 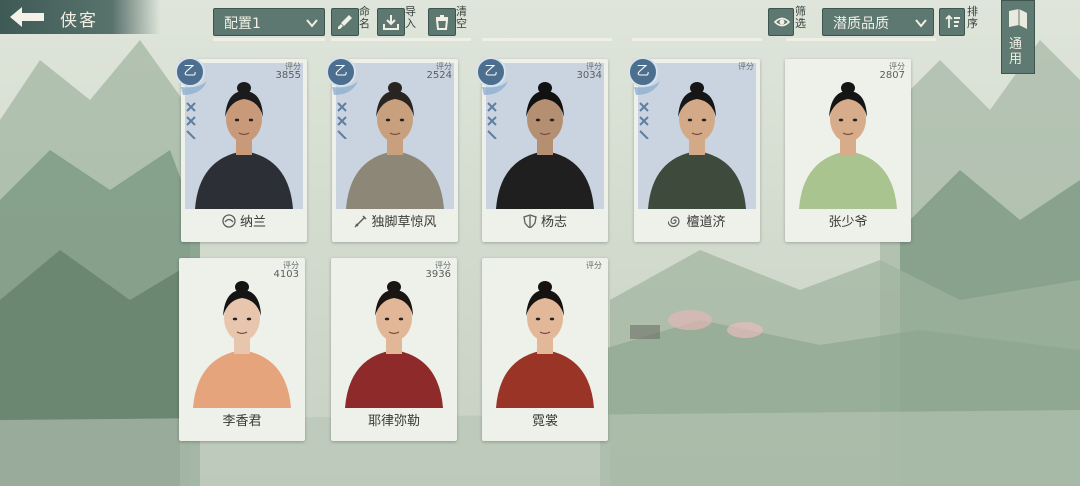 What do you see at coordinates (674, 222) in the screenshot?
I see `spiral-icon` at bounding box center [674, 222].